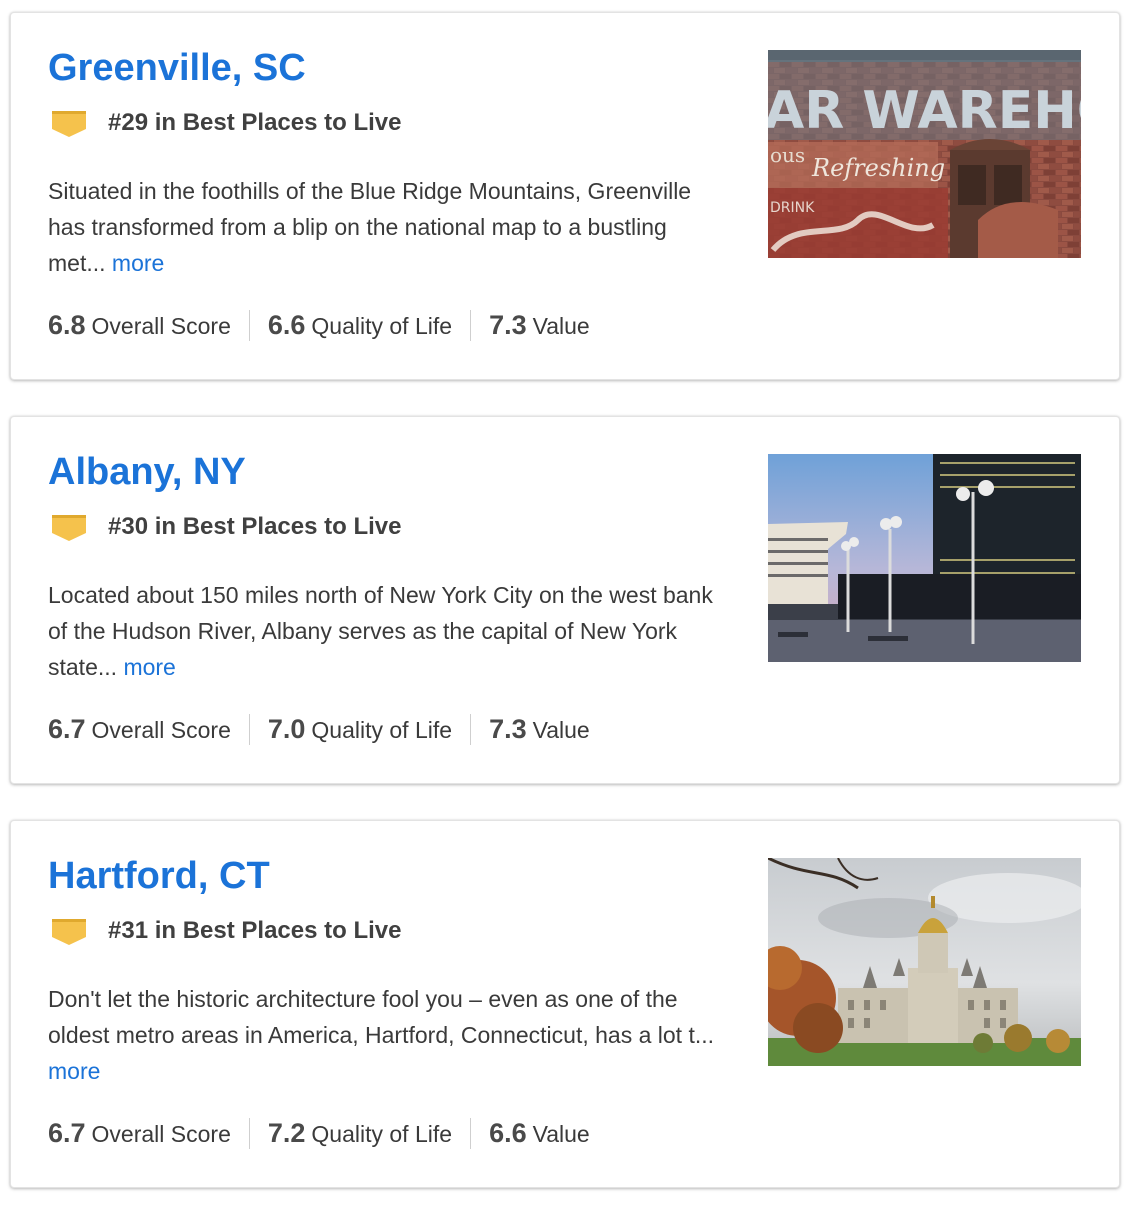  I want to click on sign-drink-text: DRINK, so click(792, 208).